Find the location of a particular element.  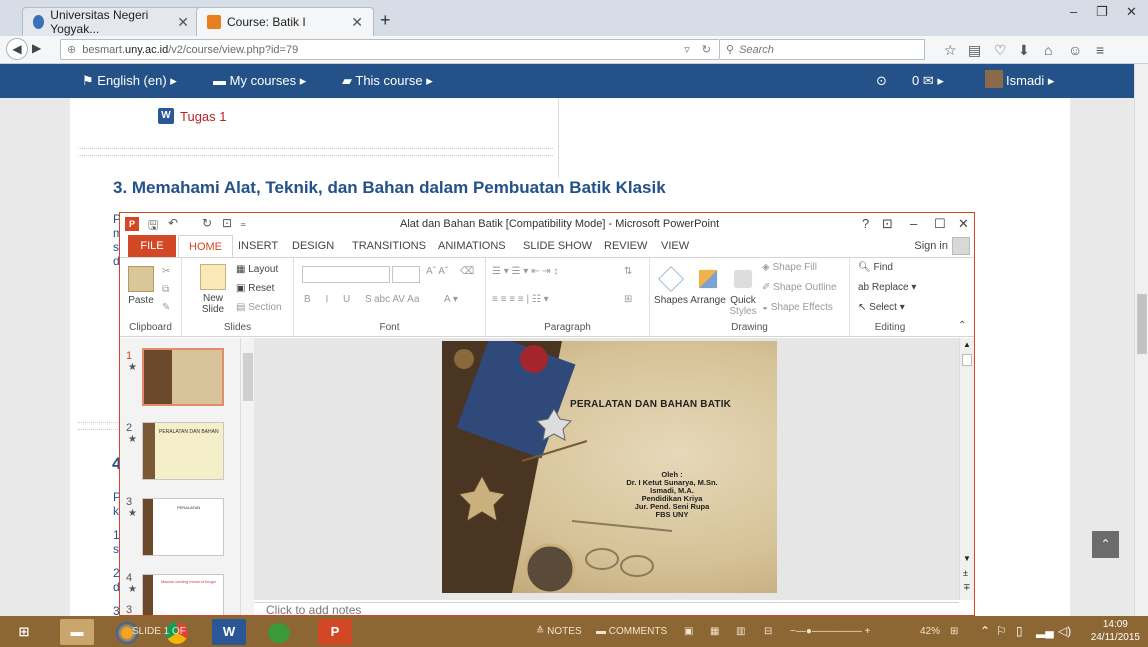

notification-icon: ⊙ is located at coordinates (881, 81).